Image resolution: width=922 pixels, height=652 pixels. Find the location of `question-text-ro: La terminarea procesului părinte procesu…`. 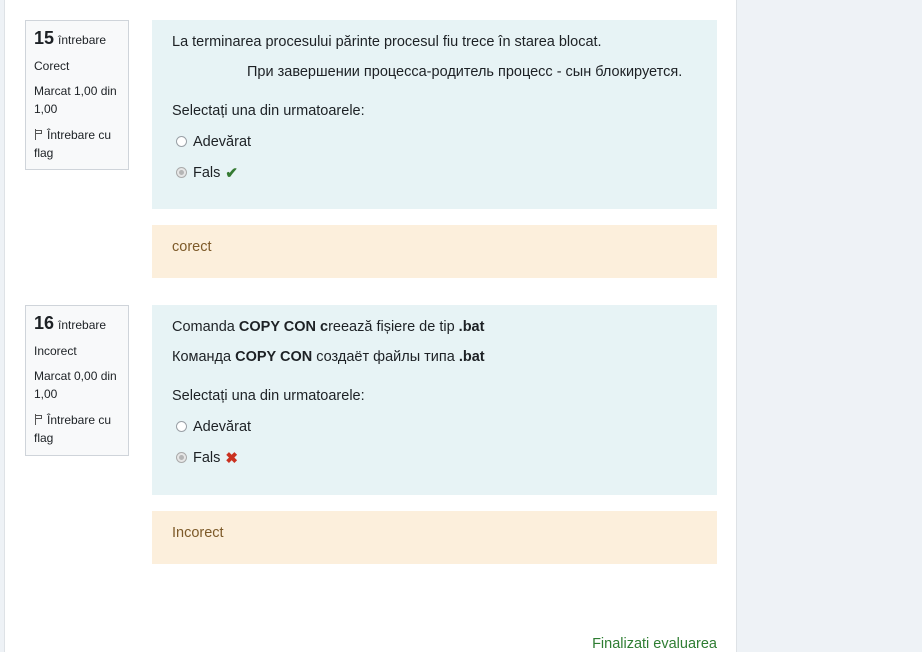

question-text-ro: La terminarea procesului părinte procesu… is located at coordinates (387, 42).